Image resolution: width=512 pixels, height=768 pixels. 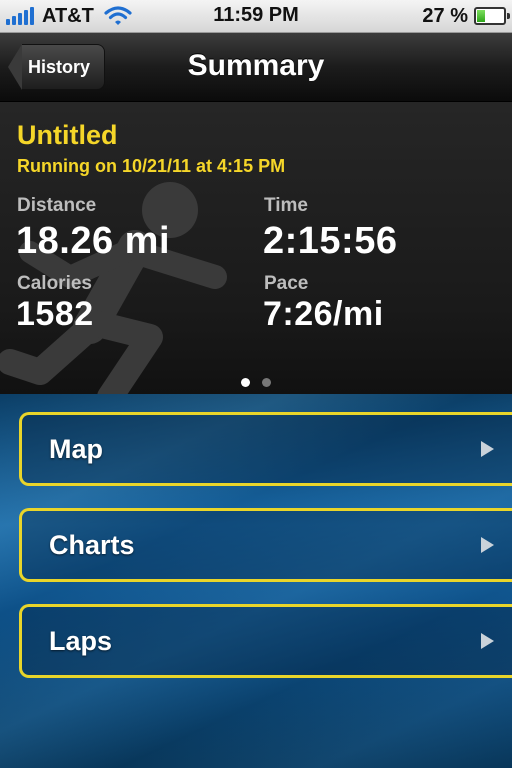 I want to click on page-title: Summary, so click(x=256, y=65).